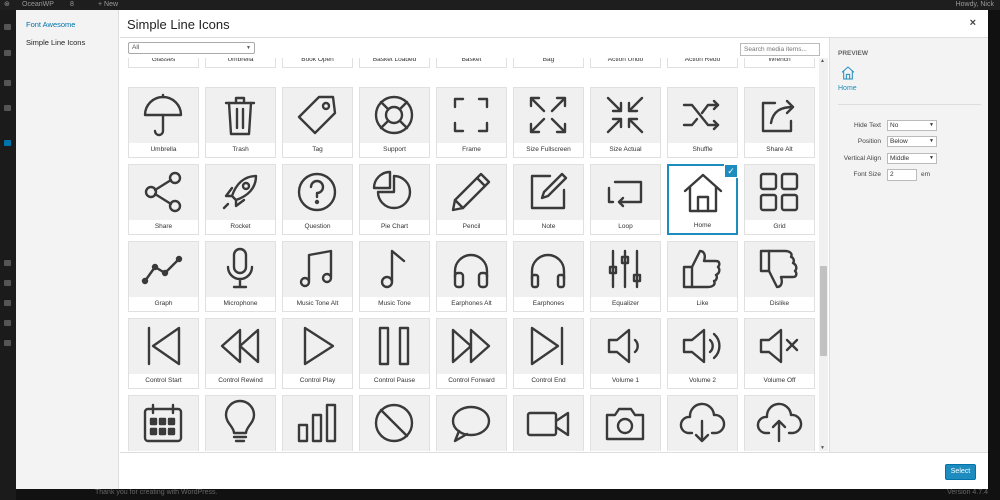 This screenshot has width=1000, height=500. I want to click on icon-tile-microphone: Microphone, so click(240, 276).